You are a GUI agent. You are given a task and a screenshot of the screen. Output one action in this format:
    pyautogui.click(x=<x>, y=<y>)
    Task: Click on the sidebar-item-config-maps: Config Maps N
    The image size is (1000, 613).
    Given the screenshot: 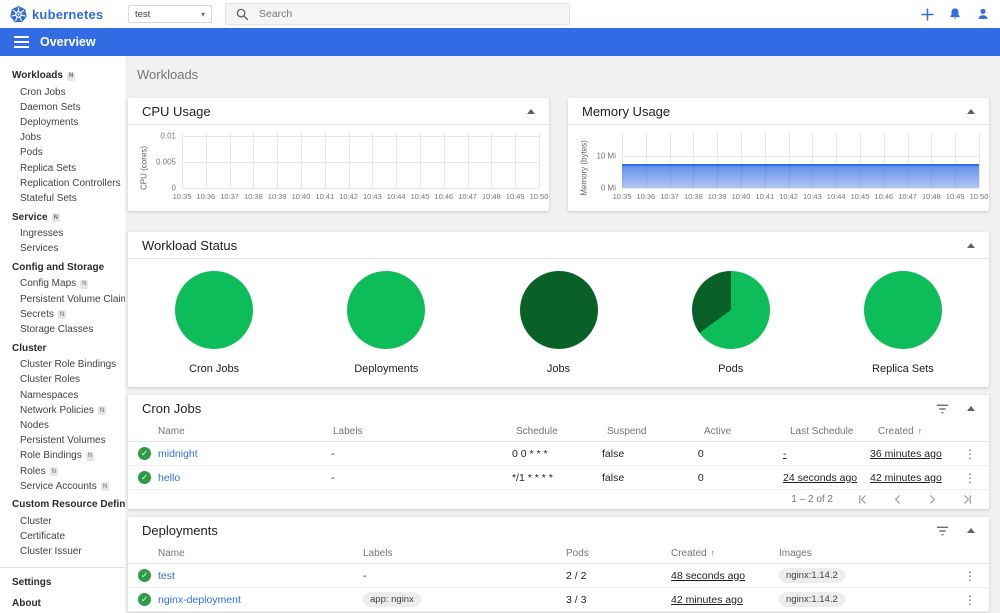 What is the action you would take?
    pyautogui.click(x=62, y=284)
    